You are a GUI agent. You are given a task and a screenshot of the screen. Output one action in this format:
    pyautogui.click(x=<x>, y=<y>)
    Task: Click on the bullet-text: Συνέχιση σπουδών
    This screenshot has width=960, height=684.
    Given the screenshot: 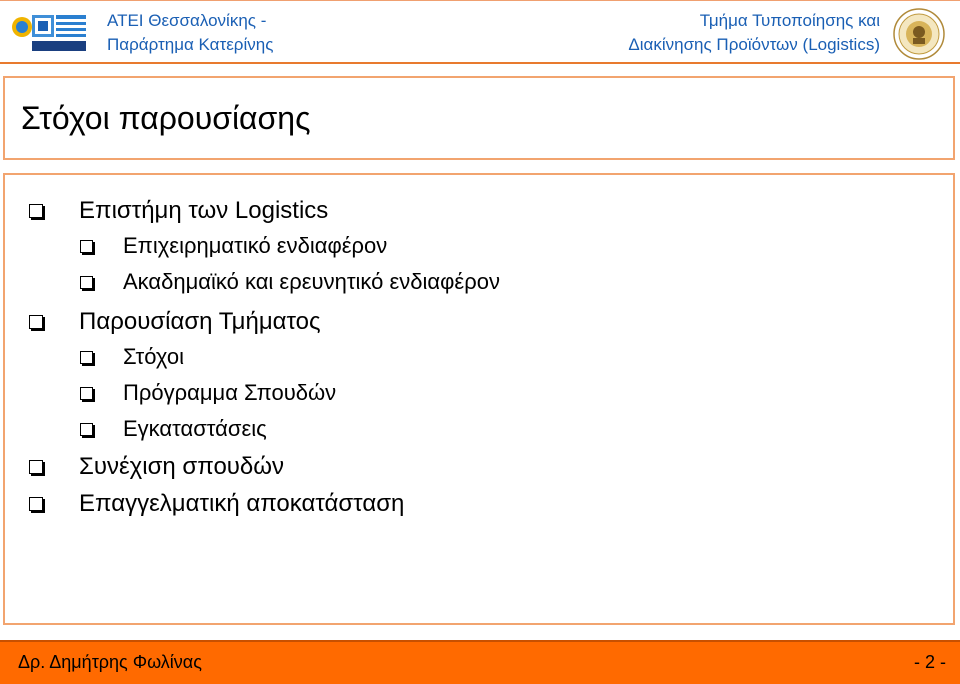 What is the action you would take?
    pyautogui.click(x=182, y=466)
    